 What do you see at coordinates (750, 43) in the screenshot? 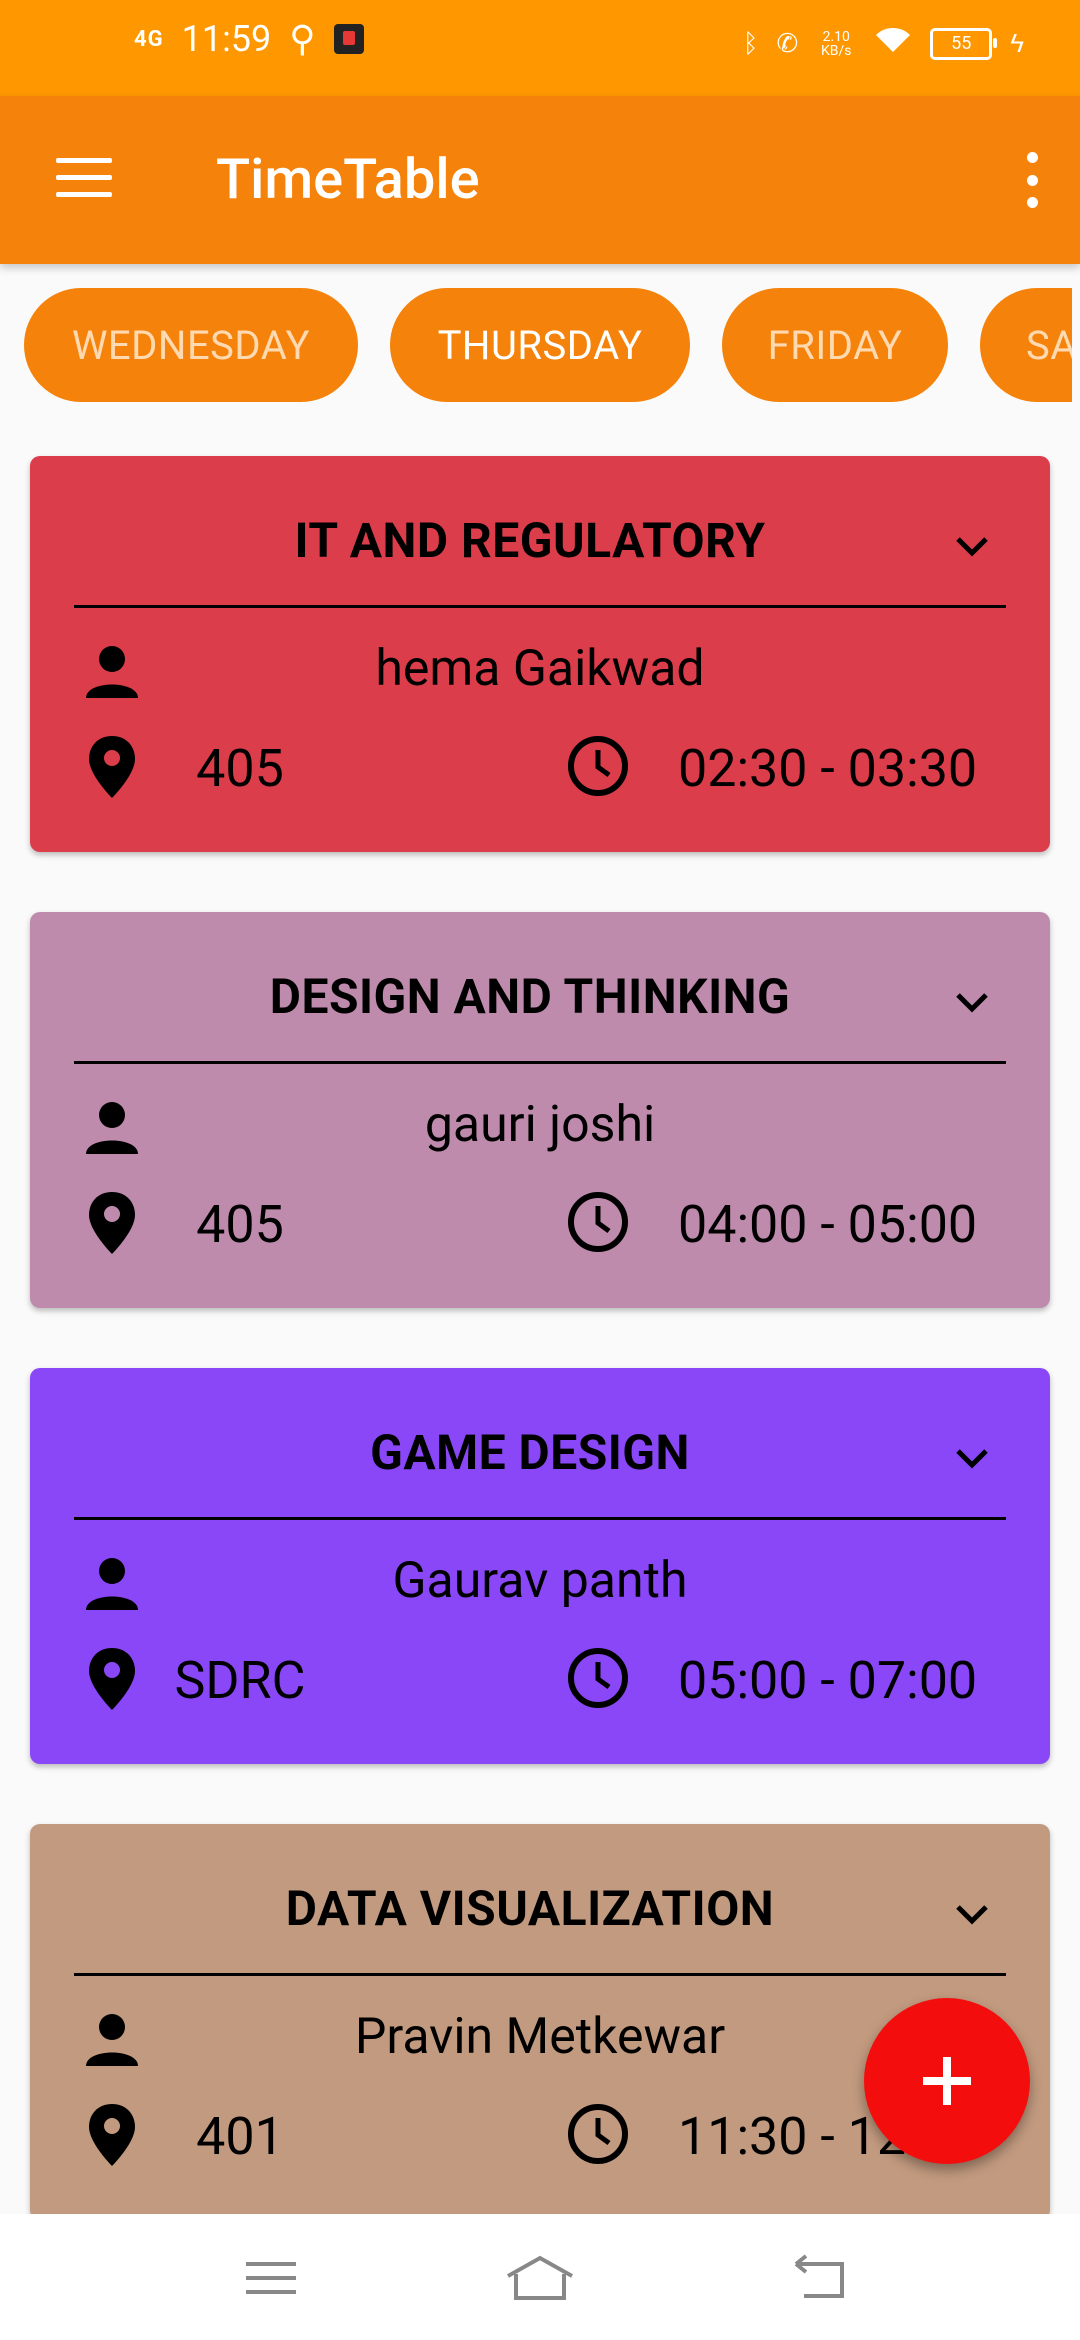
I see `bluetooth-icon: ᛒ` at bounding box center [750, 43].